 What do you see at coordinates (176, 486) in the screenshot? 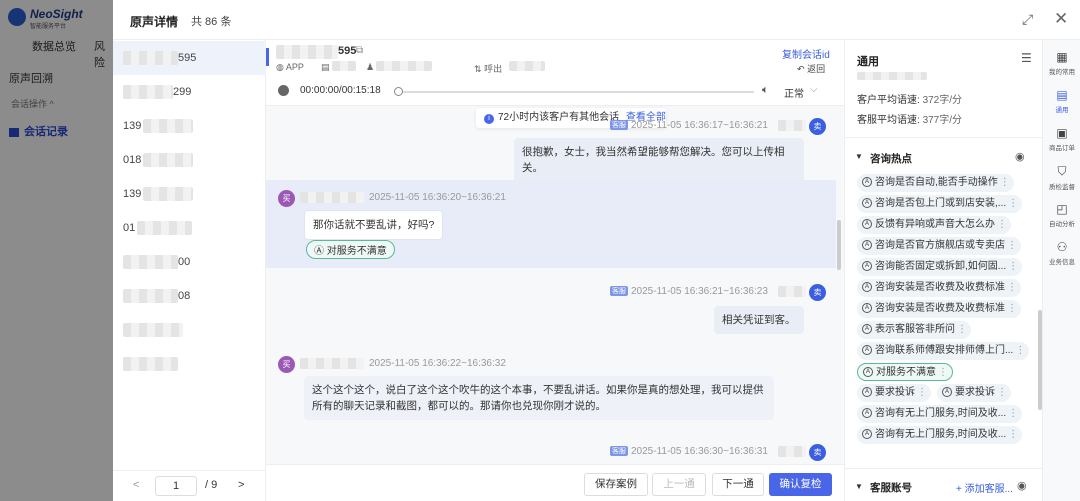
I see `pager-input: 1` at bounding box center [176, 486].